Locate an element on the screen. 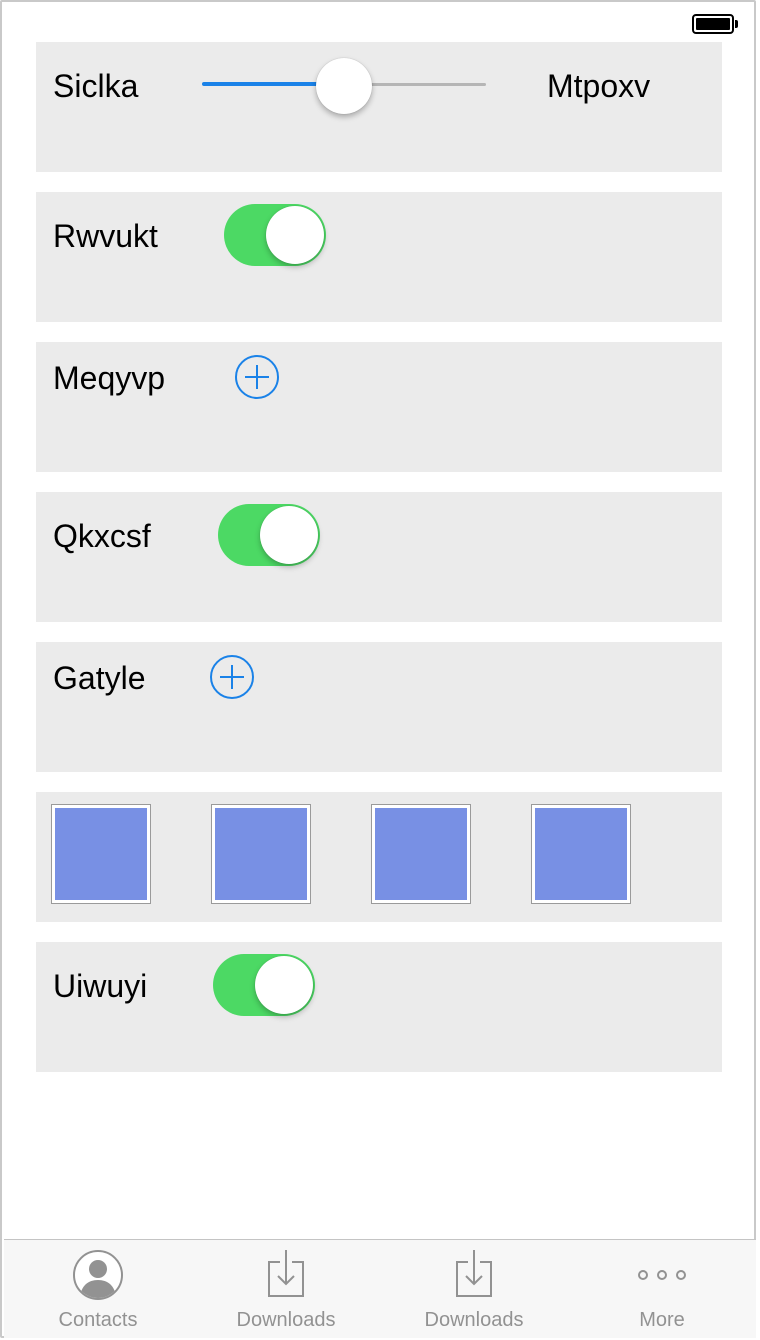 This screenshot has width=760, height=1340. slider-row: Siclka Mtpoxv is located at coordinates (379, 107).